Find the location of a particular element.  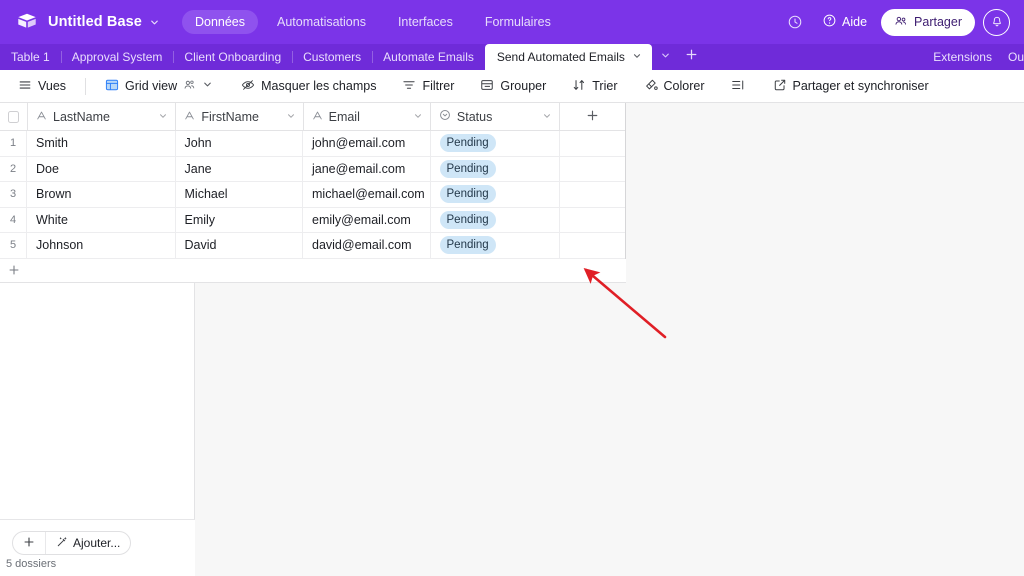

cell-firstname: David is located at coordinates (239, 245).